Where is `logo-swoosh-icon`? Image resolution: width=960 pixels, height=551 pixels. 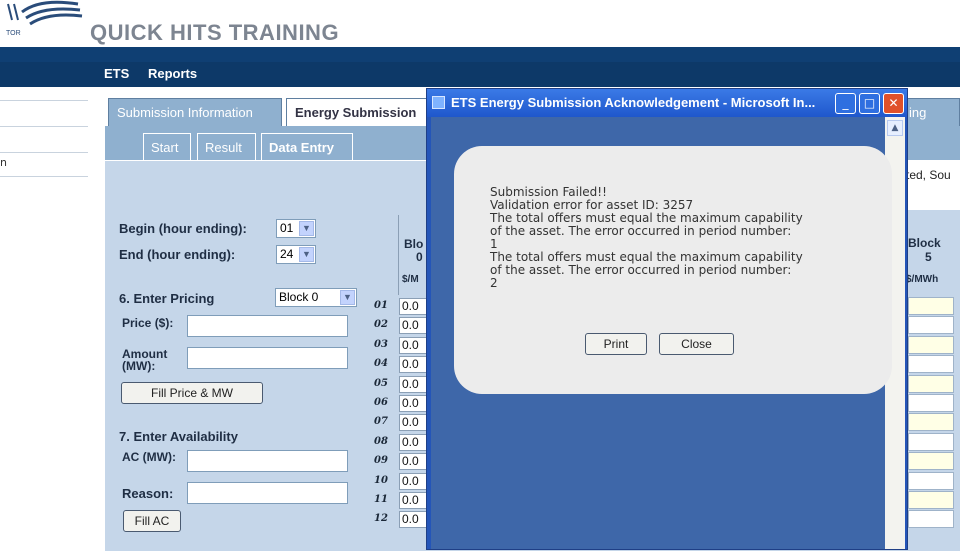 logo-swoosh-icon is located at coordinates (45, 13).